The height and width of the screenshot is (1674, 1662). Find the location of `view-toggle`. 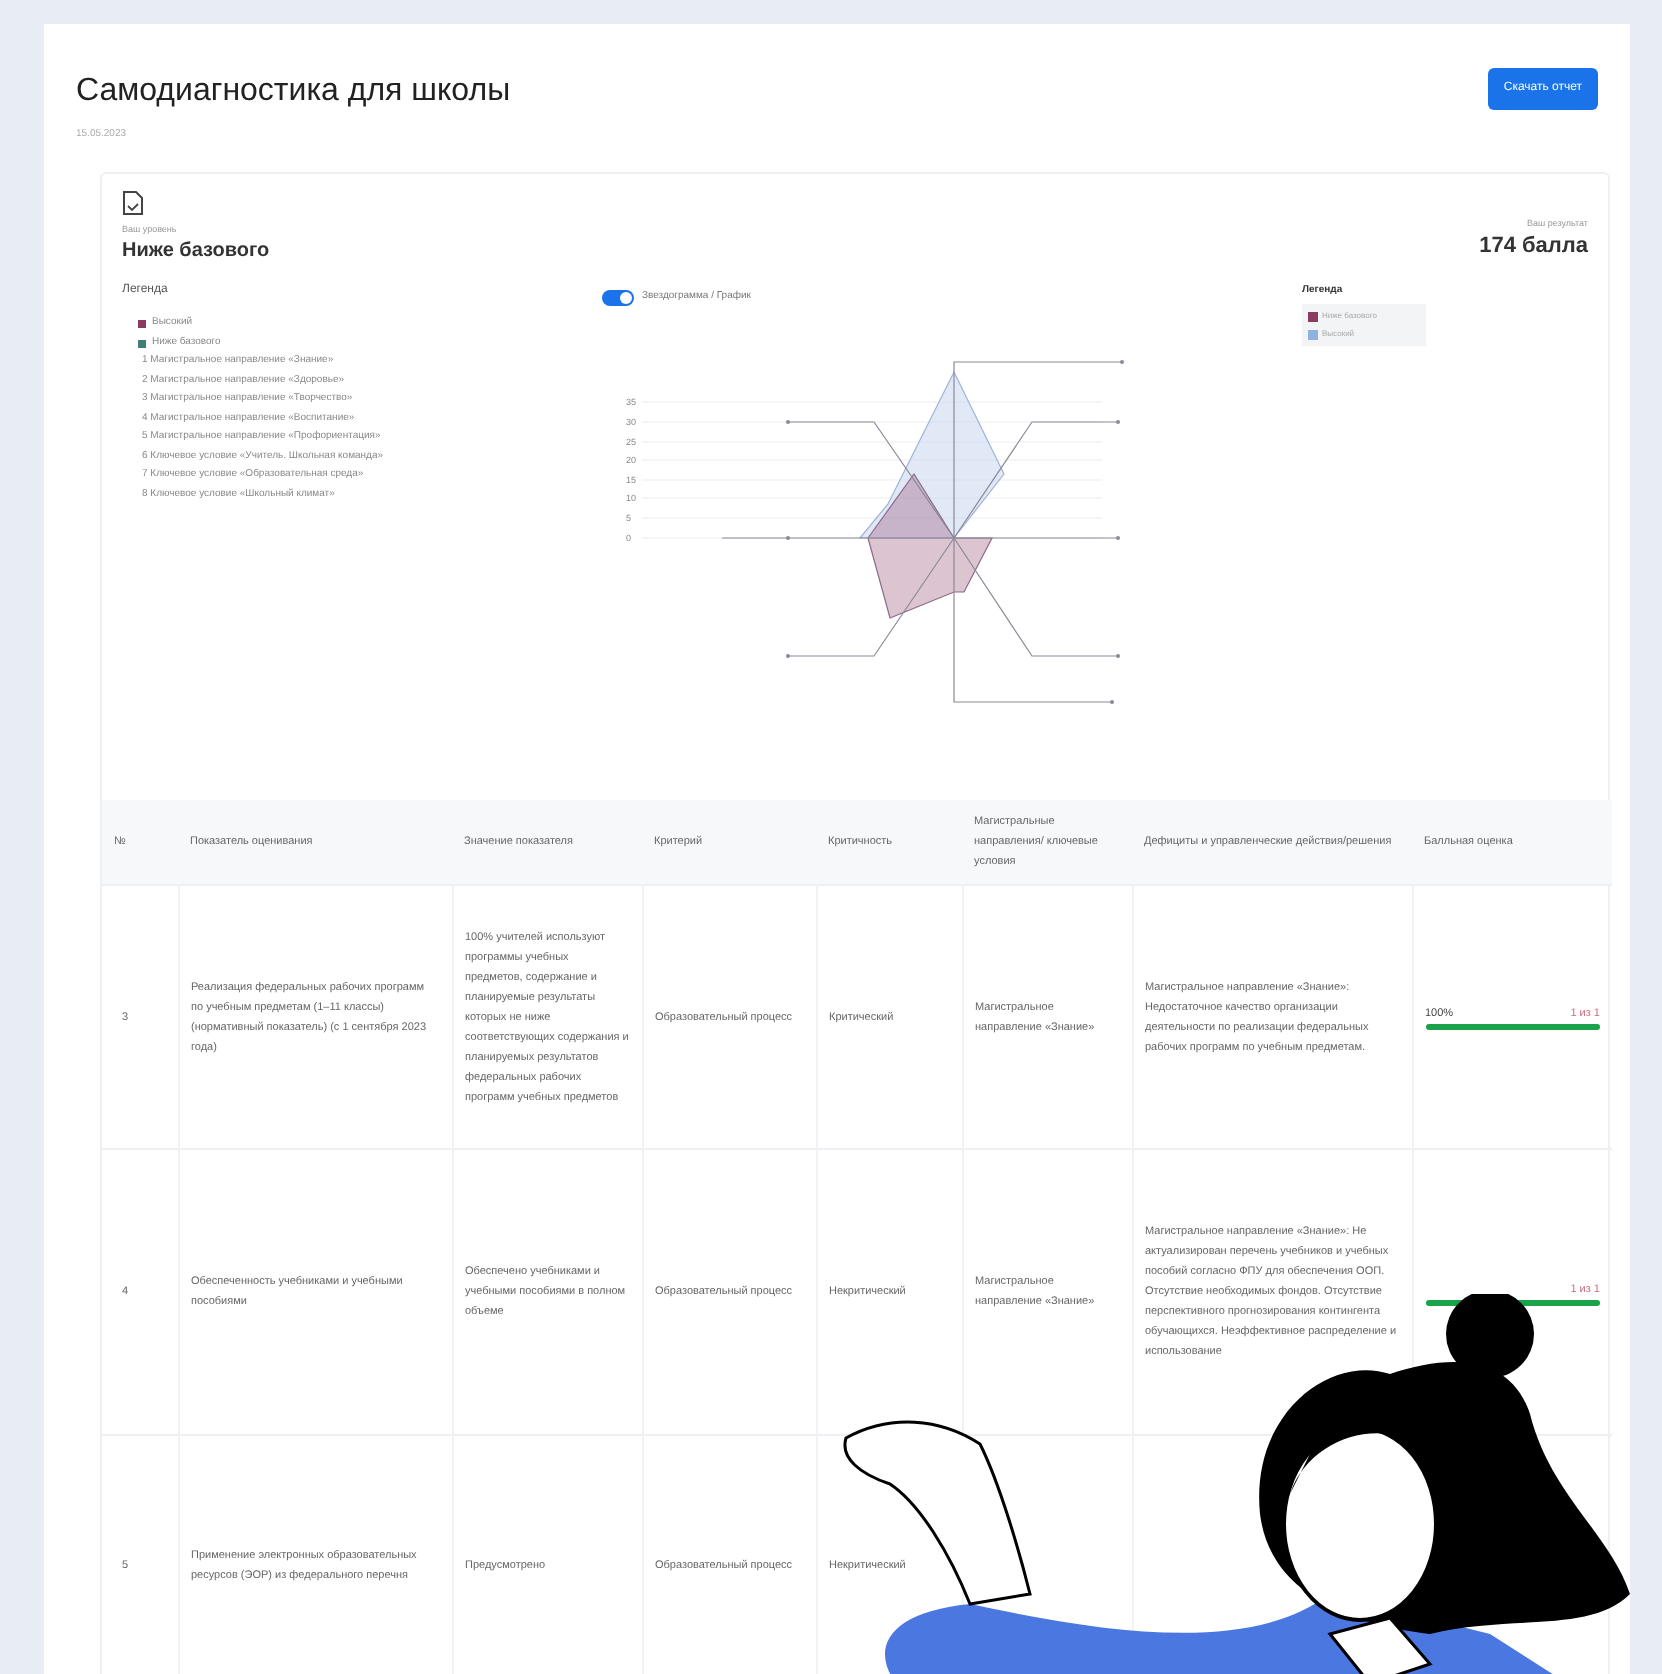

view-toggle is located at coordinates (618, 297).